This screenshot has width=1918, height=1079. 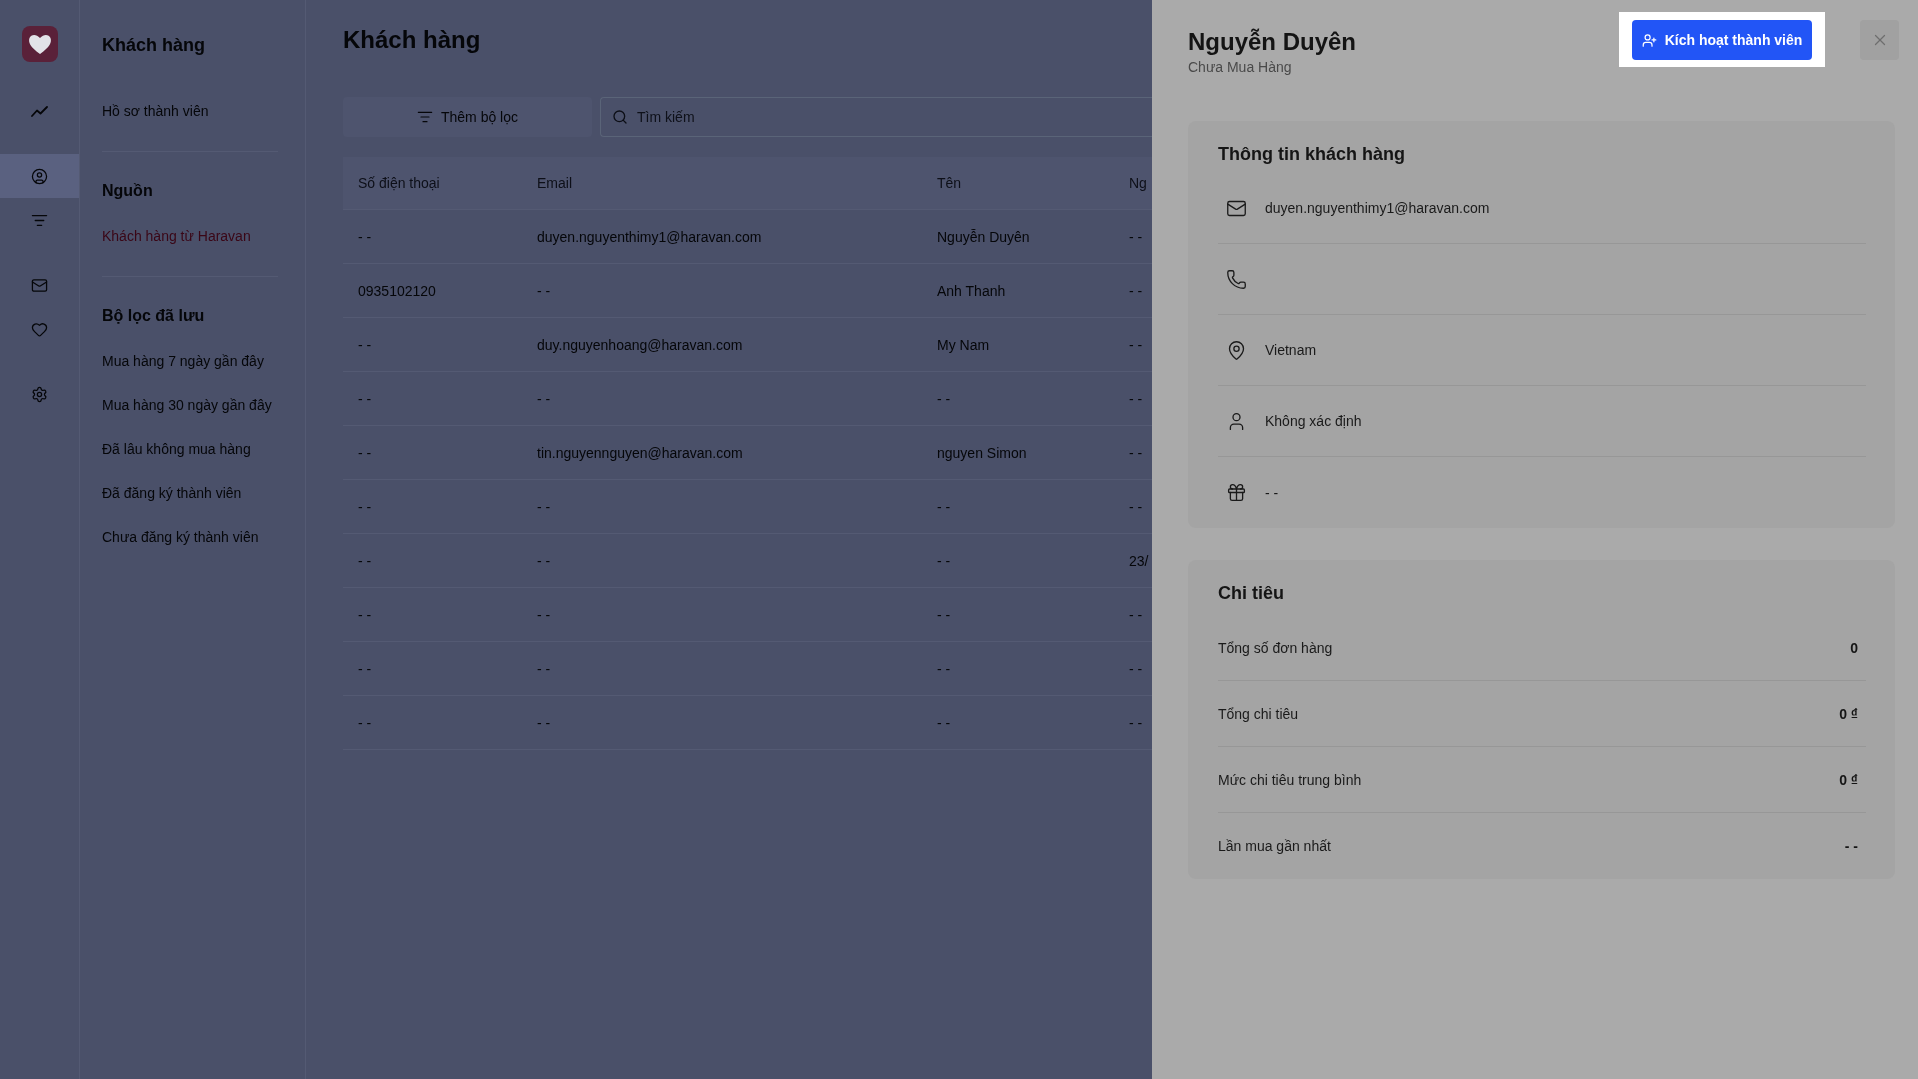 What do you see at coordinates (190, 449) in the screenshot?
I see `nav-item: Đã lâu không mua hàng` at bounding box center [190, 449].